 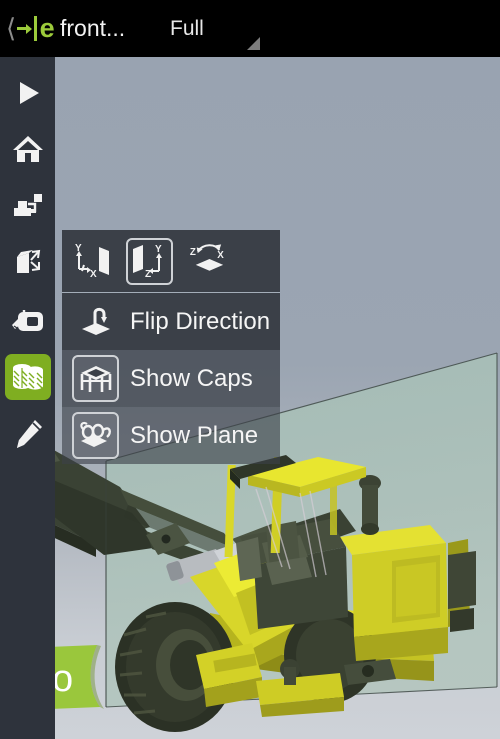 I want to click on sidebar-item-measure, so click(x=27, y=319).